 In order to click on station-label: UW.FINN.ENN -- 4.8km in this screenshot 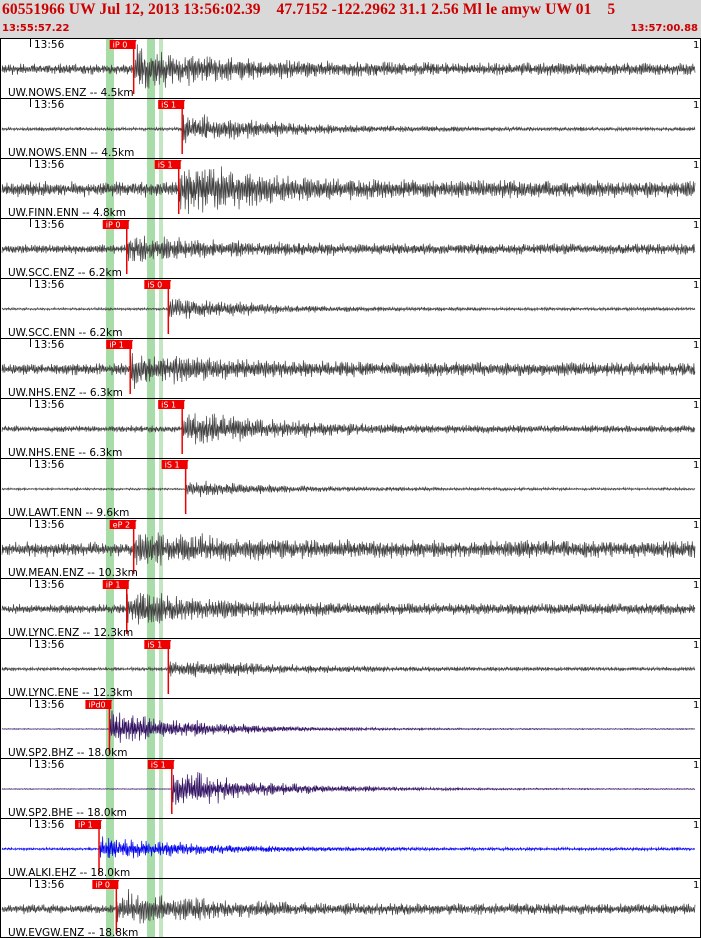, I will do `click(67, 213)`.